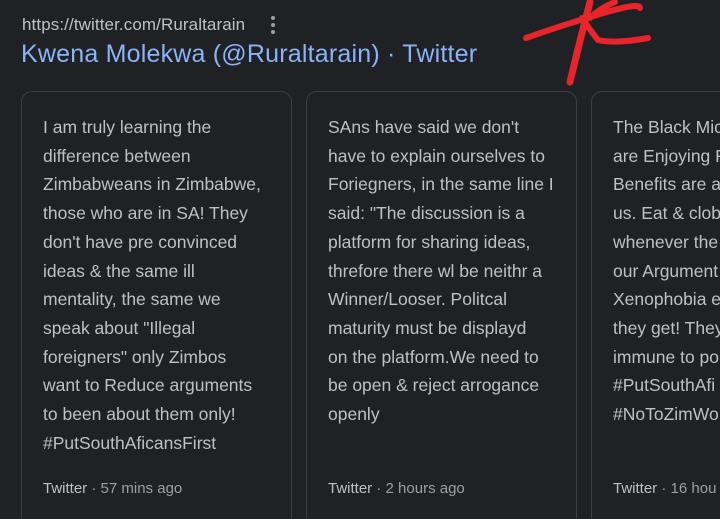 The height and width of the screenshot is (519, 720). I want to click on red-scribble-annotation, so click(587, 43).